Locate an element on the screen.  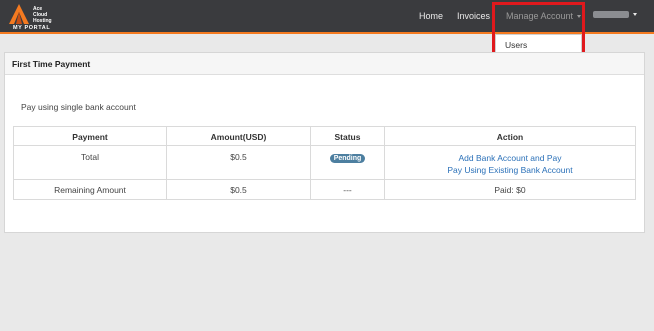
nav-invoices-link: Invoices is located at coordinates (473, 16).